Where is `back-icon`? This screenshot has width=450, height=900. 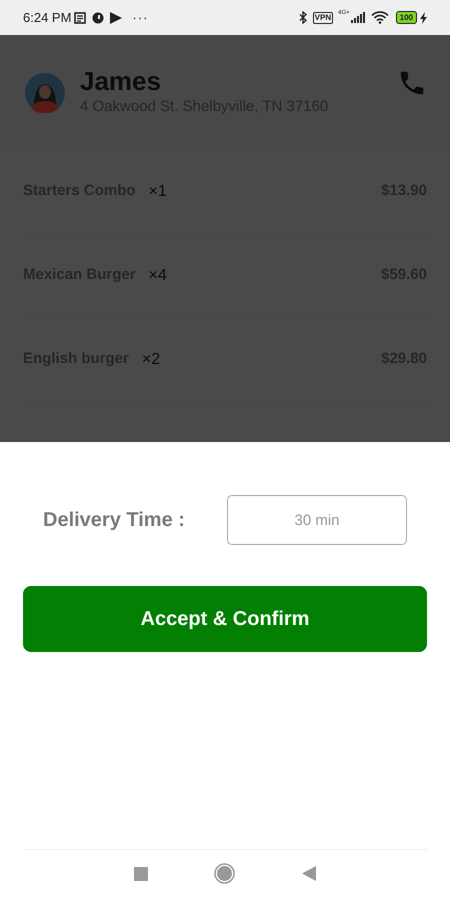
back-icon is located at coordinates (309, 873).